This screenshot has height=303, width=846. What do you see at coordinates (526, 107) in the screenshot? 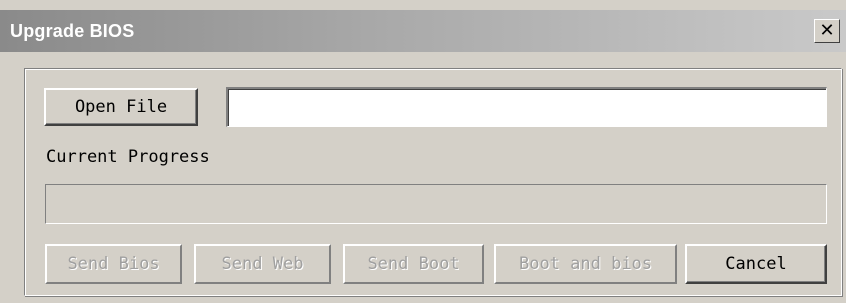
I see `file-path-input` at bounding box center [526, 107].